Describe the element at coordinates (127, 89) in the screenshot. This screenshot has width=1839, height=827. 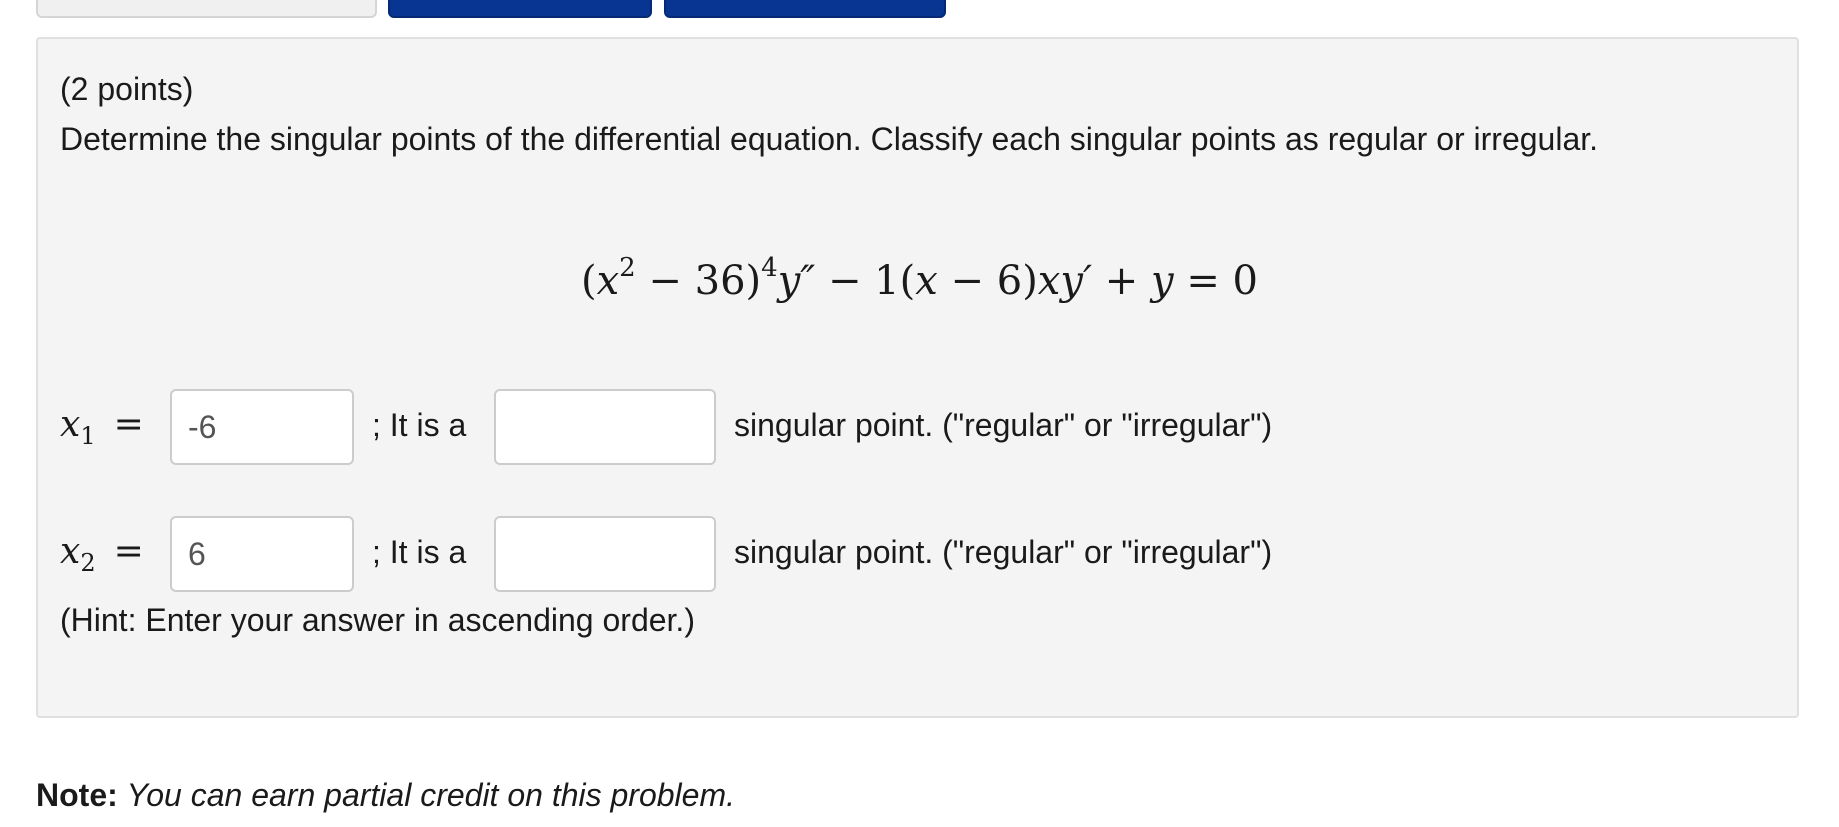
I see `problem-points: (2 points)` at that location.